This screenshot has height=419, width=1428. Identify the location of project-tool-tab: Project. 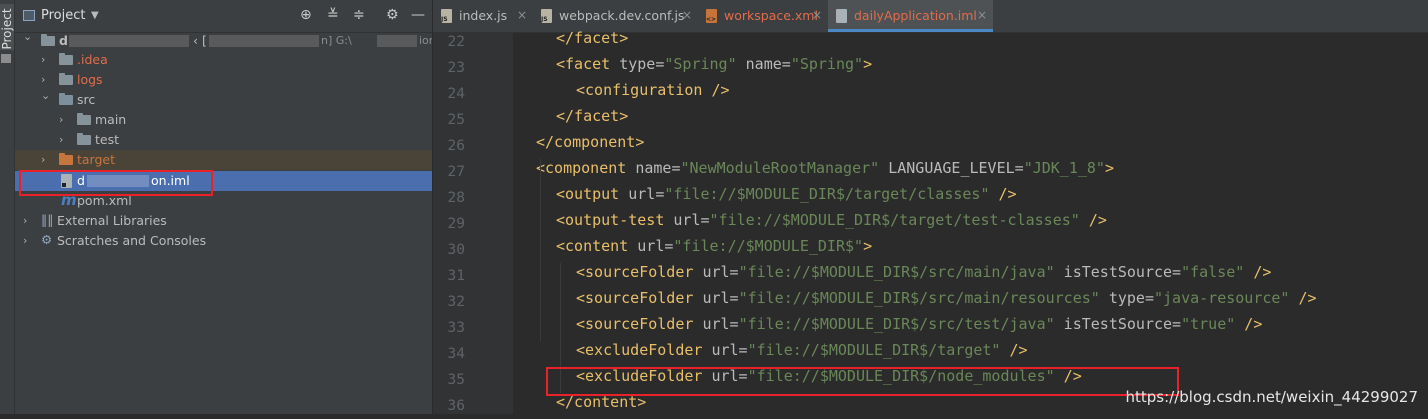
(7, 27).